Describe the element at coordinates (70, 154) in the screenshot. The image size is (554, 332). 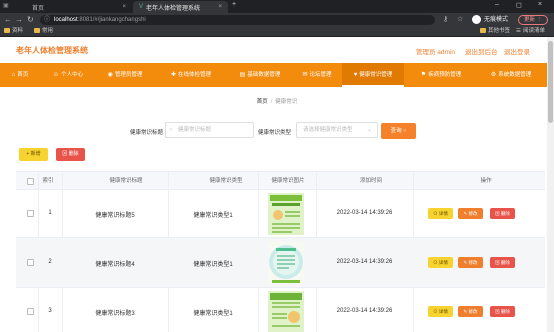
I see `batch-delete-button: ⊠ 删除` at that location.